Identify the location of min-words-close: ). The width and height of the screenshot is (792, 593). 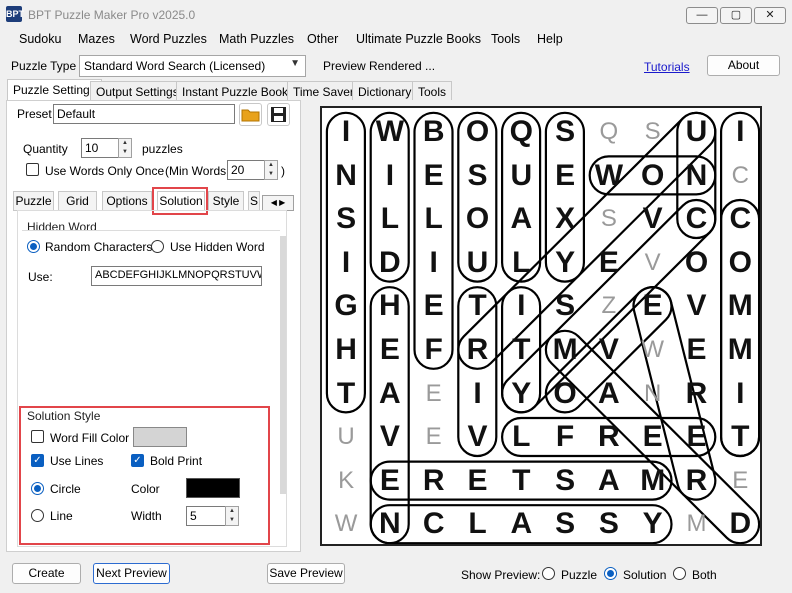
(283, 171).